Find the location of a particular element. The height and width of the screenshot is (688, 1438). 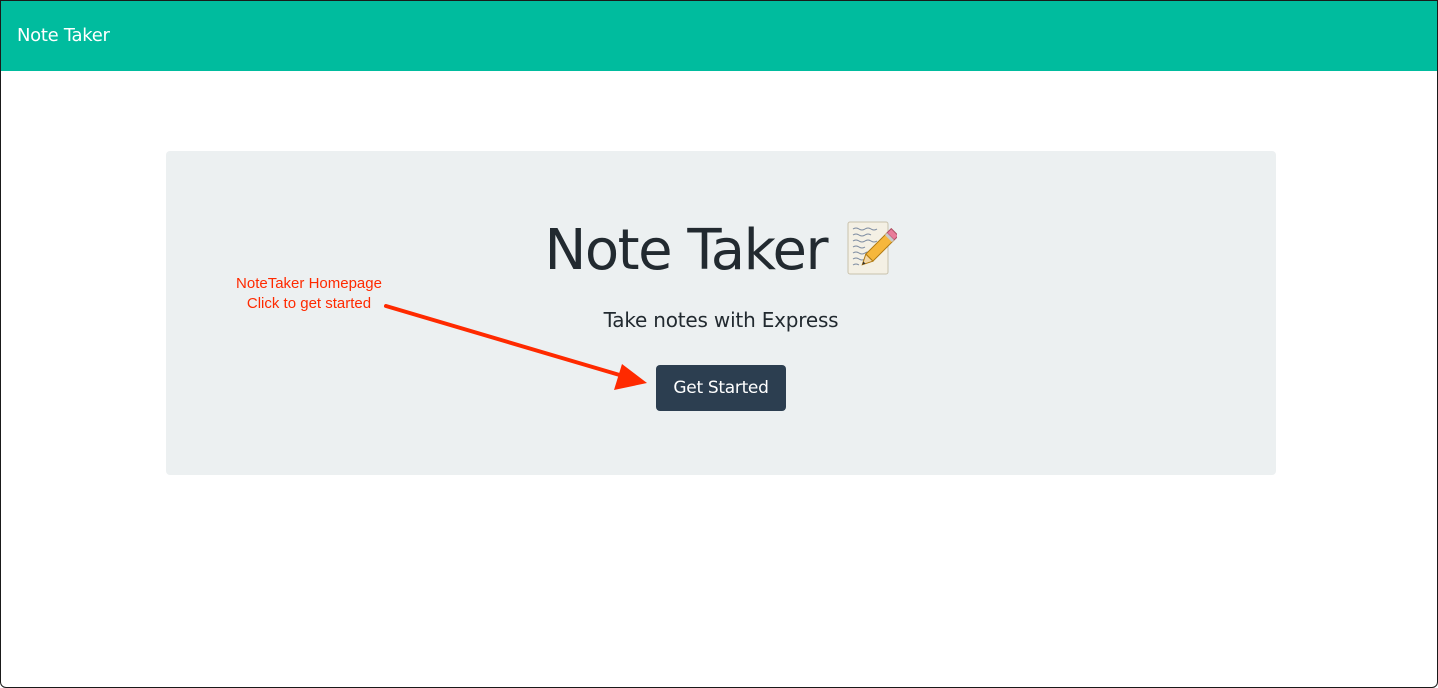

get-started-button: Get Started is located at coordinates (721, 388).